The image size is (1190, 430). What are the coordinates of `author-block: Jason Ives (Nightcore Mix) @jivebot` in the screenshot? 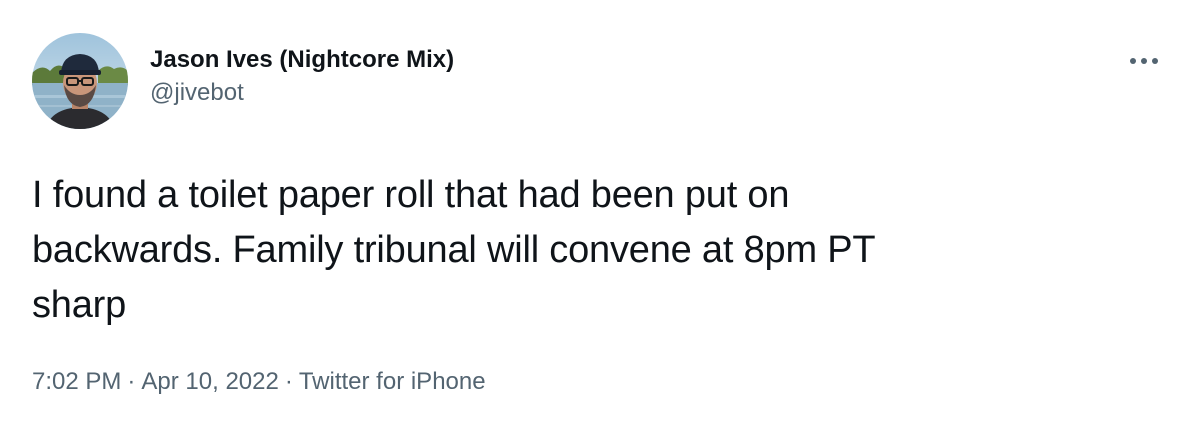 It's located at (302, 76).